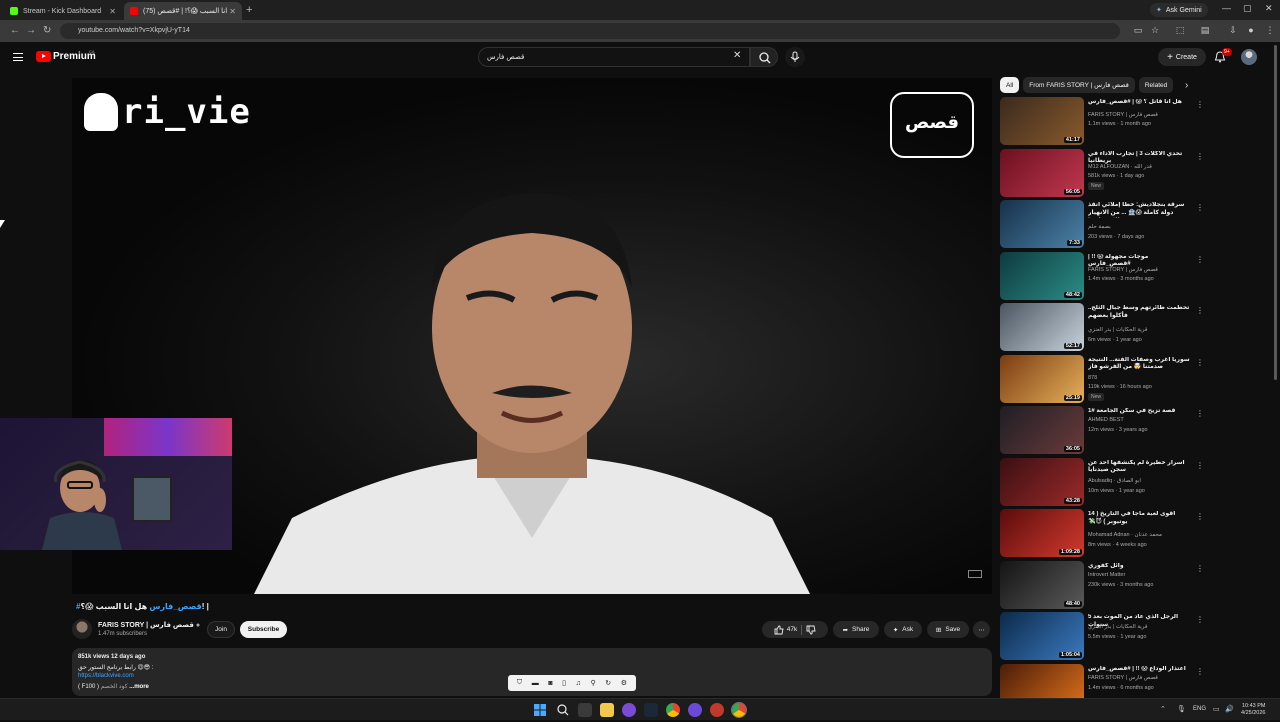  What do you see at coordinates (1179, 10) in the screenshot?
I see `ask-gemini-button: ✦ Ask Gemini` at bounding box center [1179, 10].